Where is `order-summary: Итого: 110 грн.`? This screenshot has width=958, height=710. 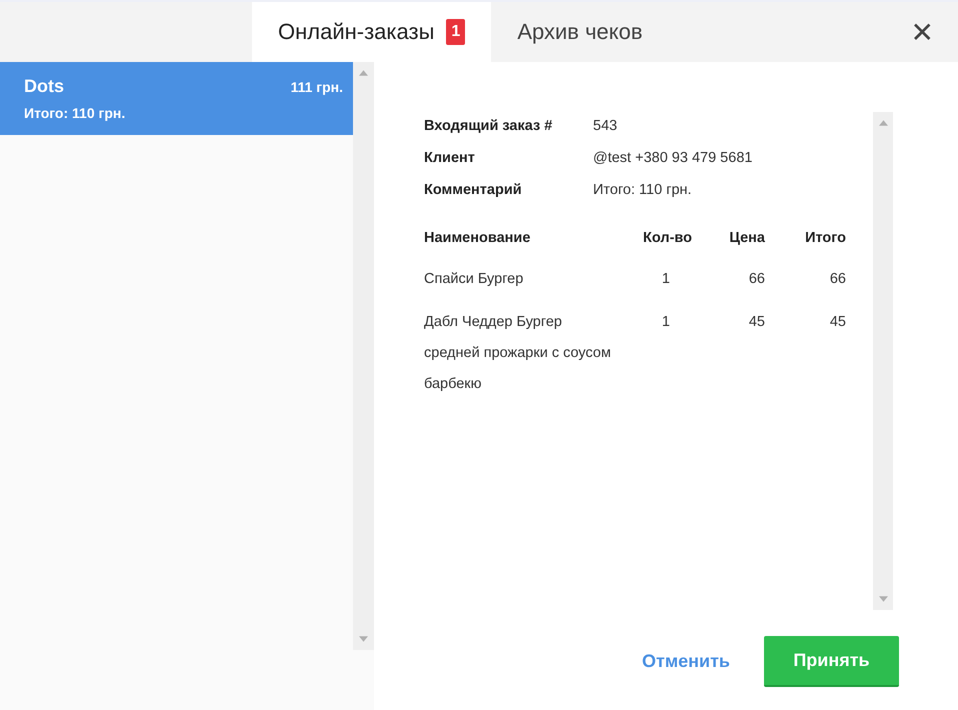 order-summary: Итого: 110 грн. is located at coordinates (75, 113).